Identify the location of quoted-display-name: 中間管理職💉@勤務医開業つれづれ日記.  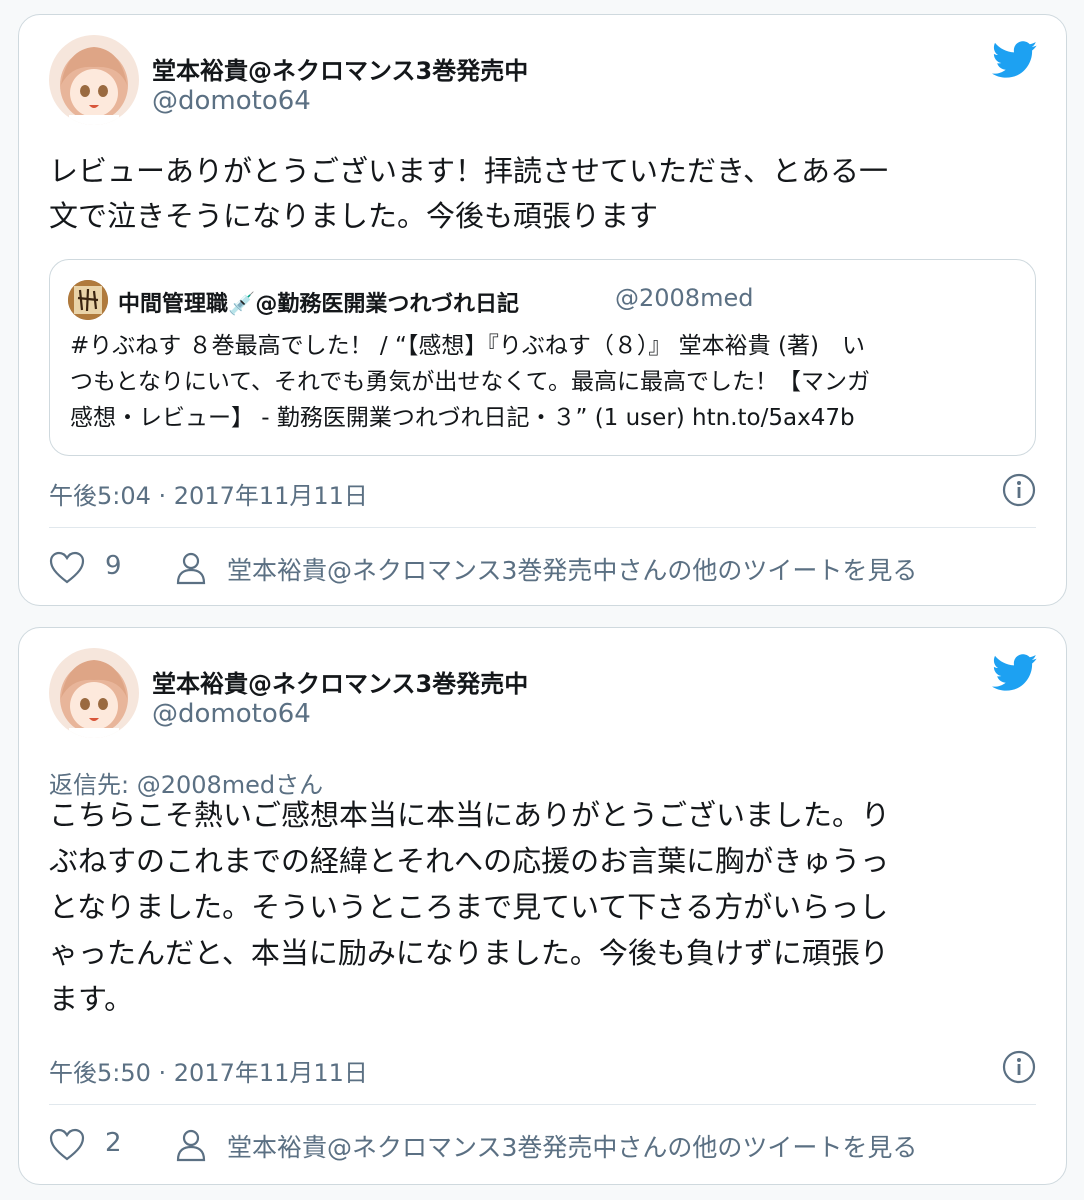
(318, 302).